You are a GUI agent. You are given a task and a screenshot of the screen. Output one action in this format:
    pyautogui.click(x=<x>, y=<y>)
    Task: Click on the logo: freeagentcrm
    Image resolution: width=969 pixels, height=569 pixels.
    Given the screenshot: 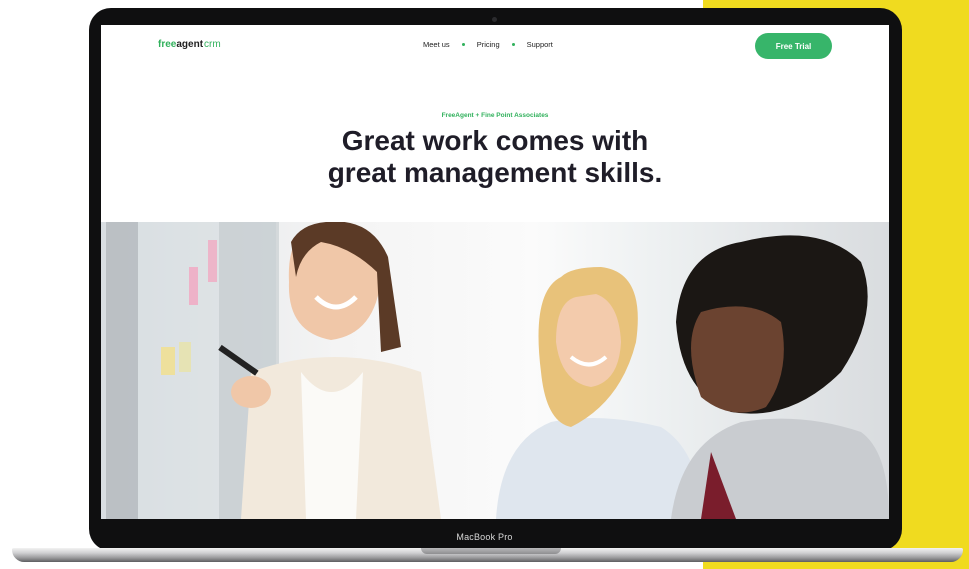 What is the action you would take?
    pyautogui.click(x=189, y=44)
    